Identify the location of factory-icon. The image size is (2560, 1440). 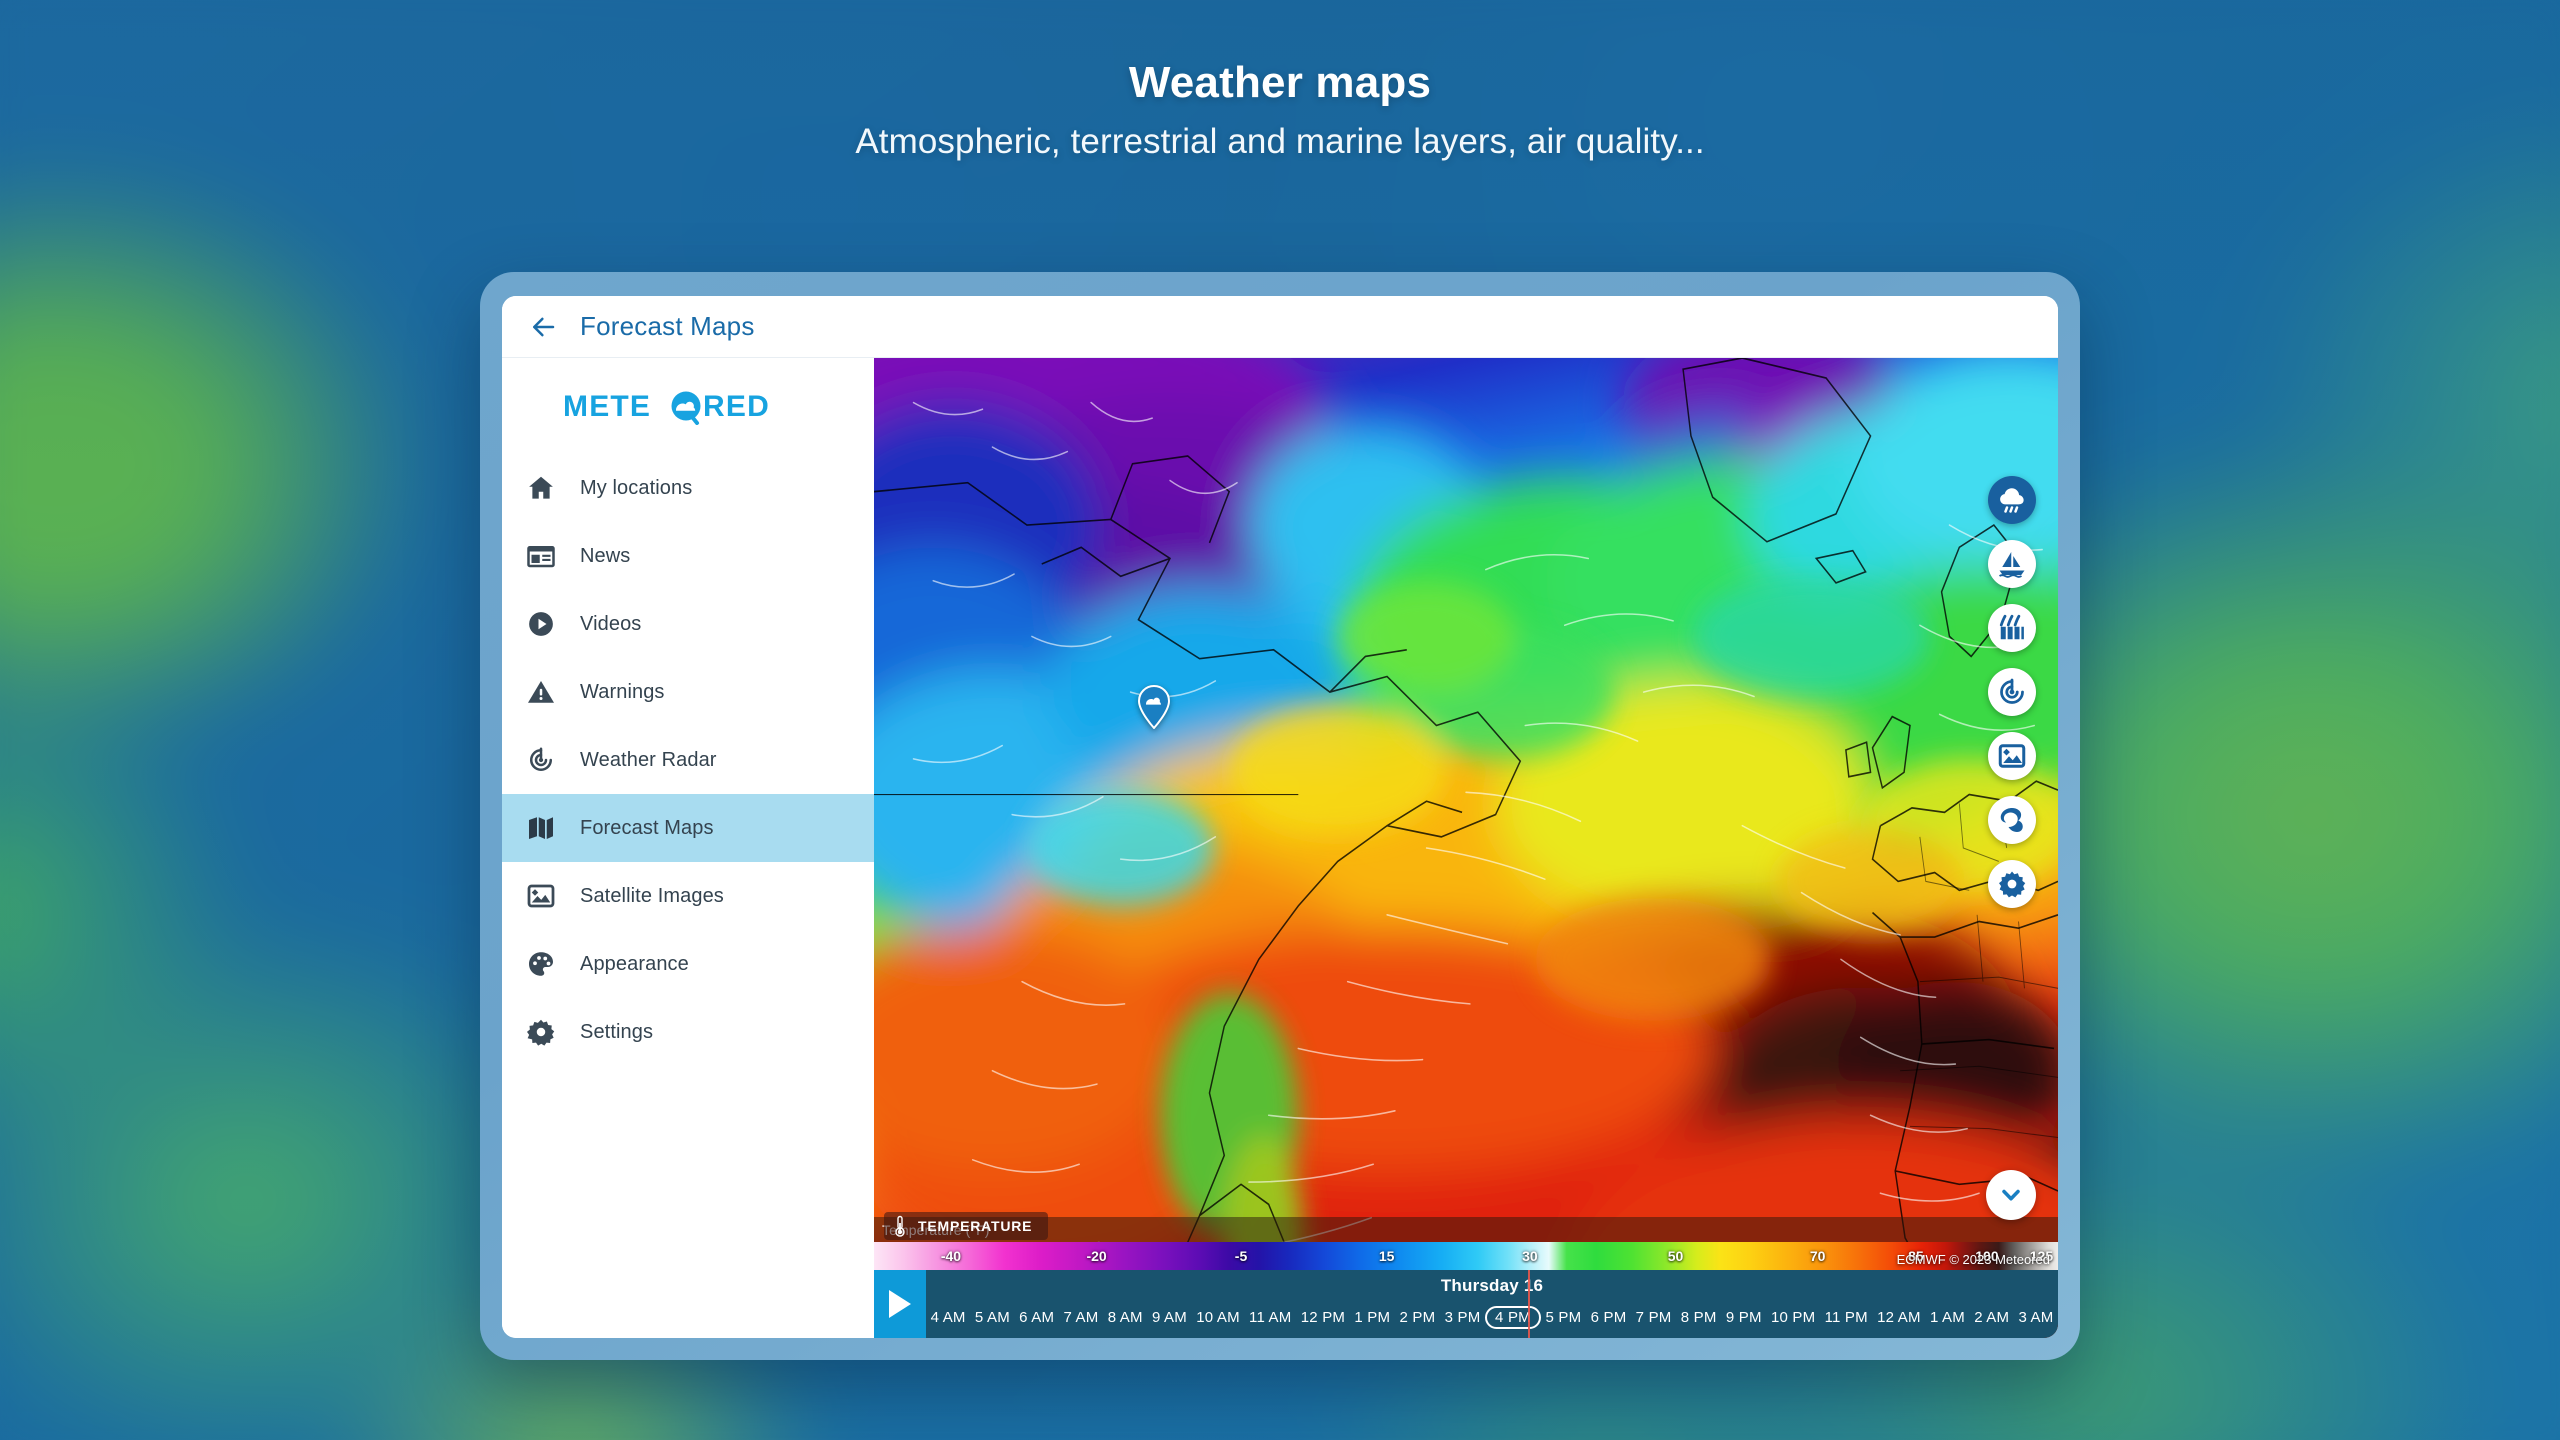
(2011, 627).